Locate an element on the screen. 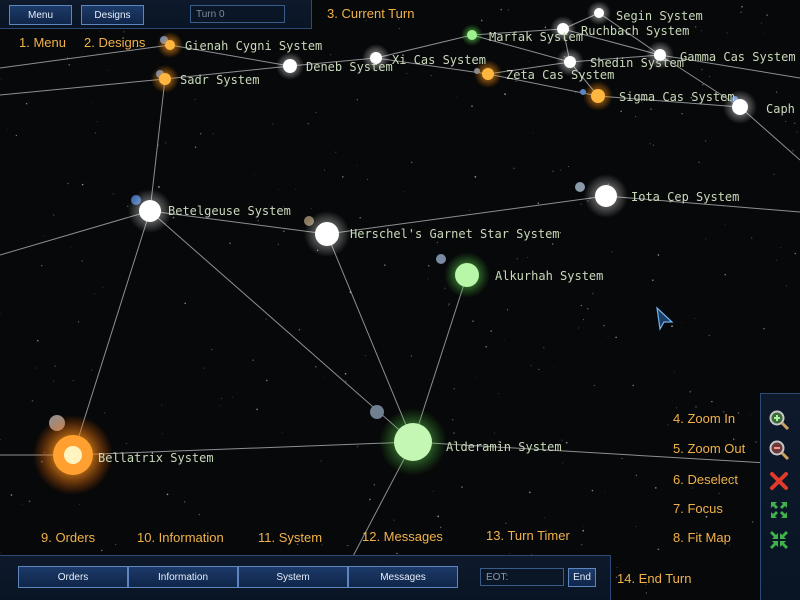 This screenshot has height=600, width=800. system-label: Deneb System is located at coordinates (349, 67).